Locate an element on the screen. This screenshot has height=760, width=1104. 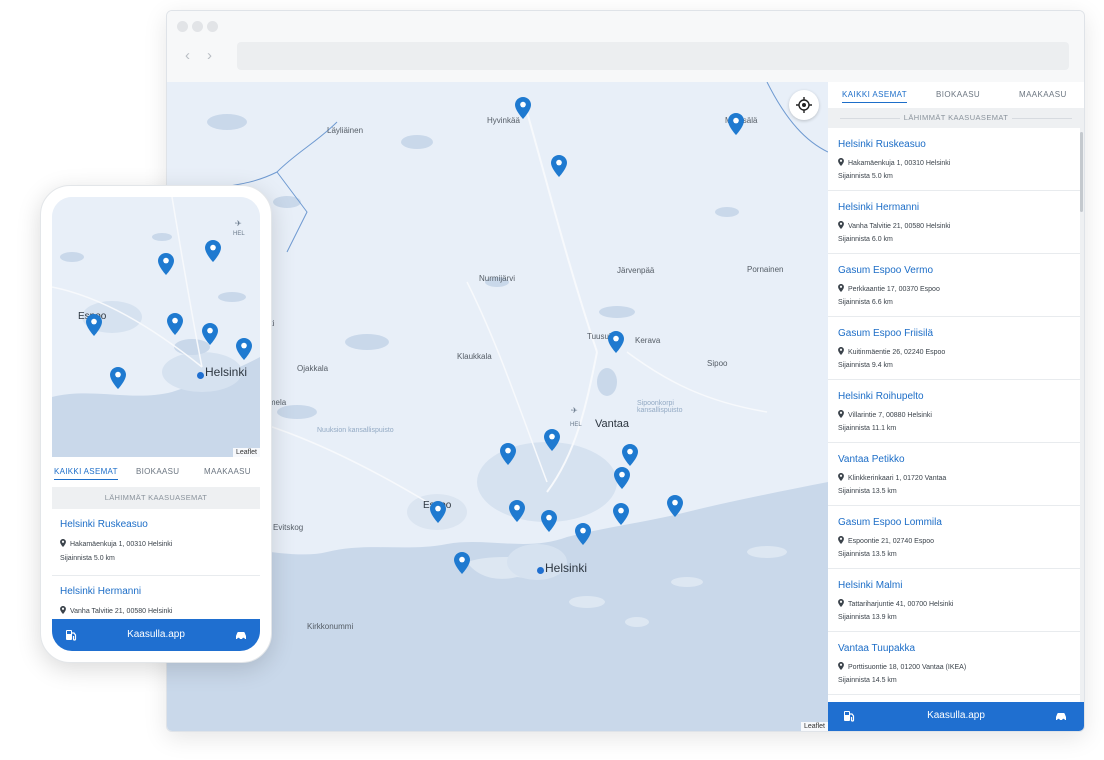
map-attribution: Leaflet is located at coordinates (814, 726).